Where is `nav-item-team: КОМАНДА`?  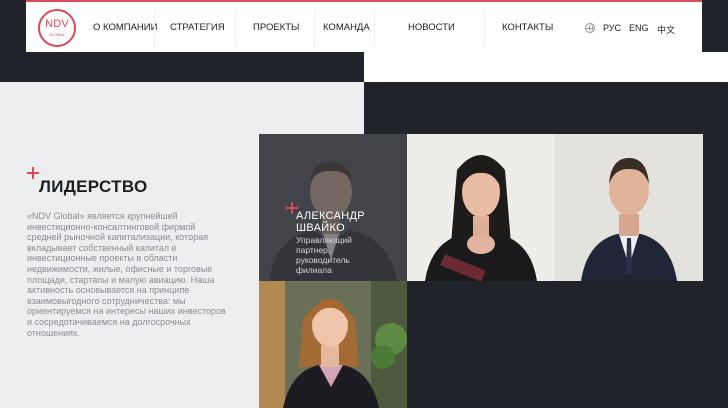
nav-item-team: КОМАНДА is located at coordinates (346, 27).